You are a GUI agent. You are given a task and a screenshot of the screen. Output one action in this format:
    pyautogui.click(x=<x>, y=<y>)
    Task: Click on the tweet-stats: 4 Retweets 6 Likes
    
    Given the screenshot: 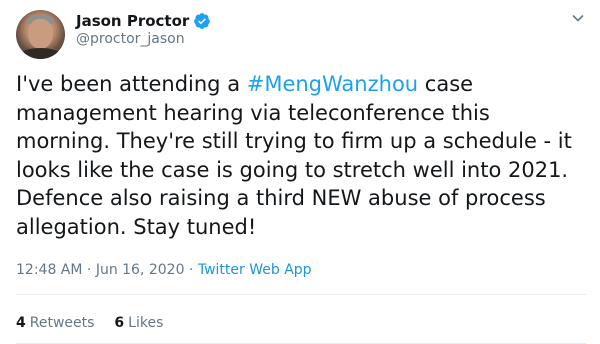 What is the action you would take?
    pyautogui.click(x=99, y=323)
    